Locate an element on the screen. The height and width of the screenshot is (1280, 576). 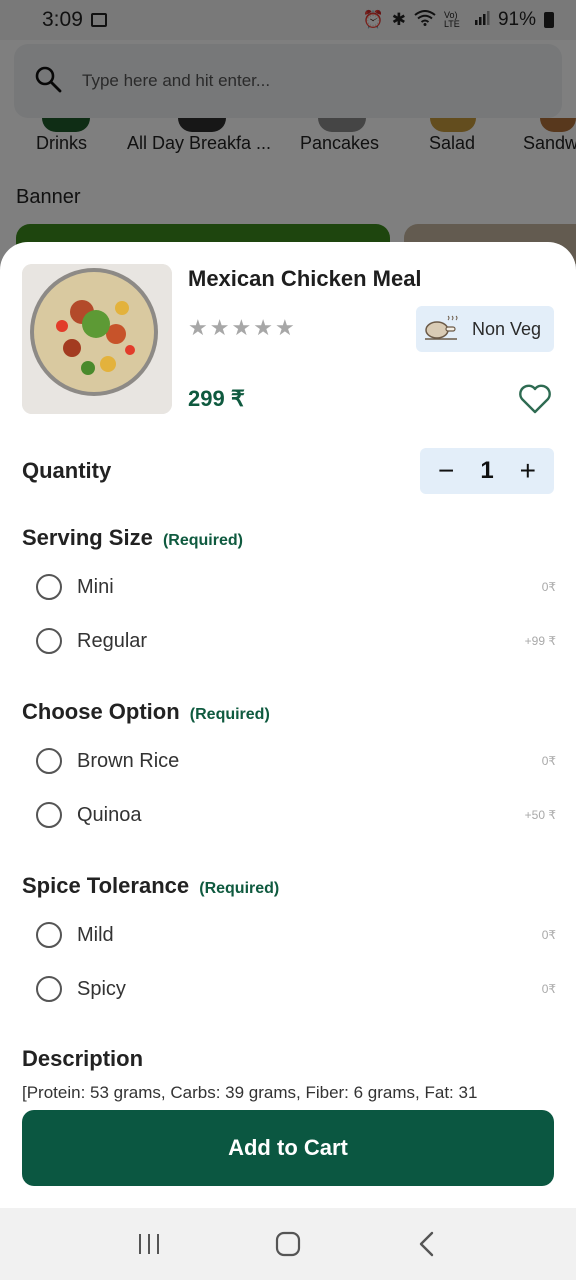
system-nav-bar is located at coordinates (288, 1244).